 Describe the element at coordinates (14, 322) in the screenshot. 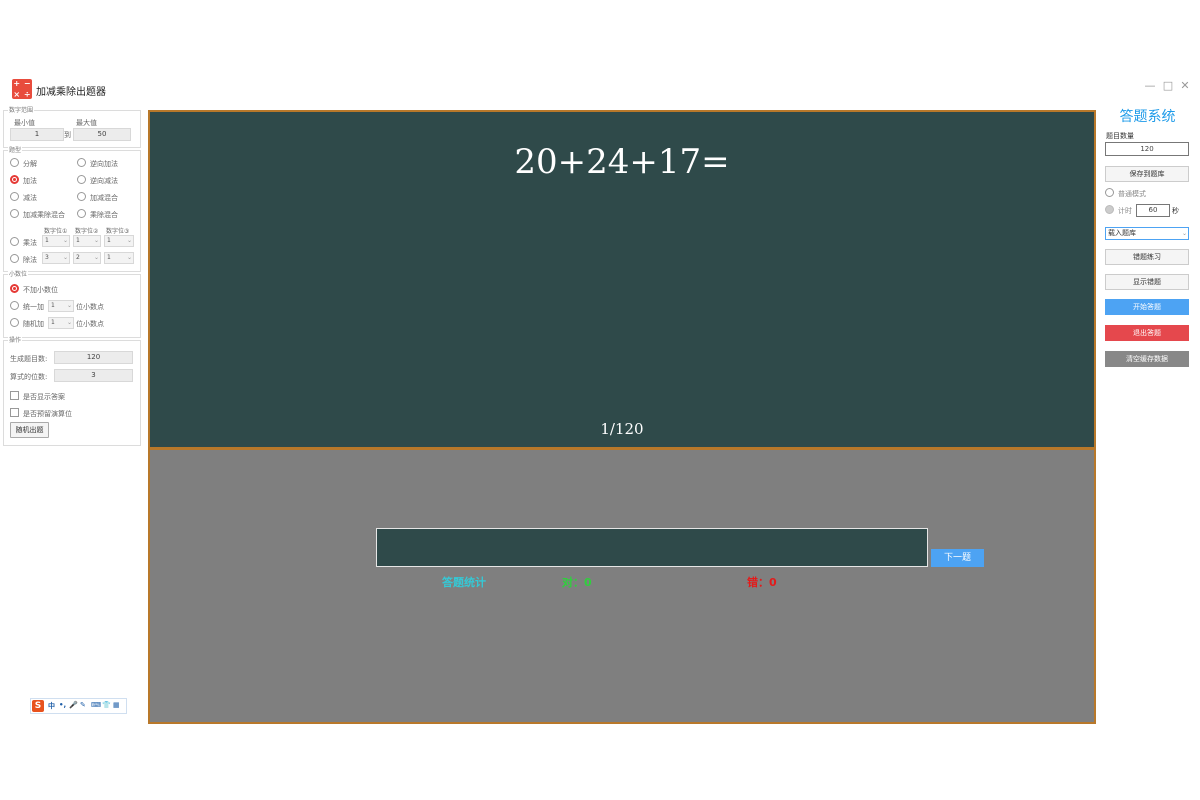

I see `radio-random-decimal` at that location.